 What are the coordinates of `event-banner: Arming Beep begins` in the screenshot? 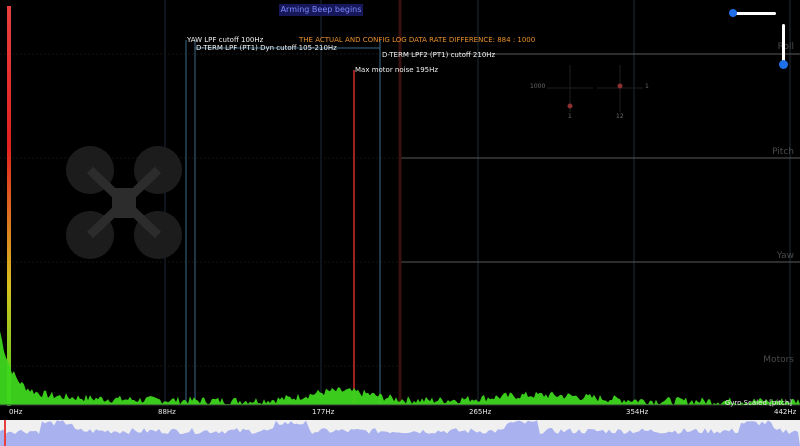 It's located at (321, 10).